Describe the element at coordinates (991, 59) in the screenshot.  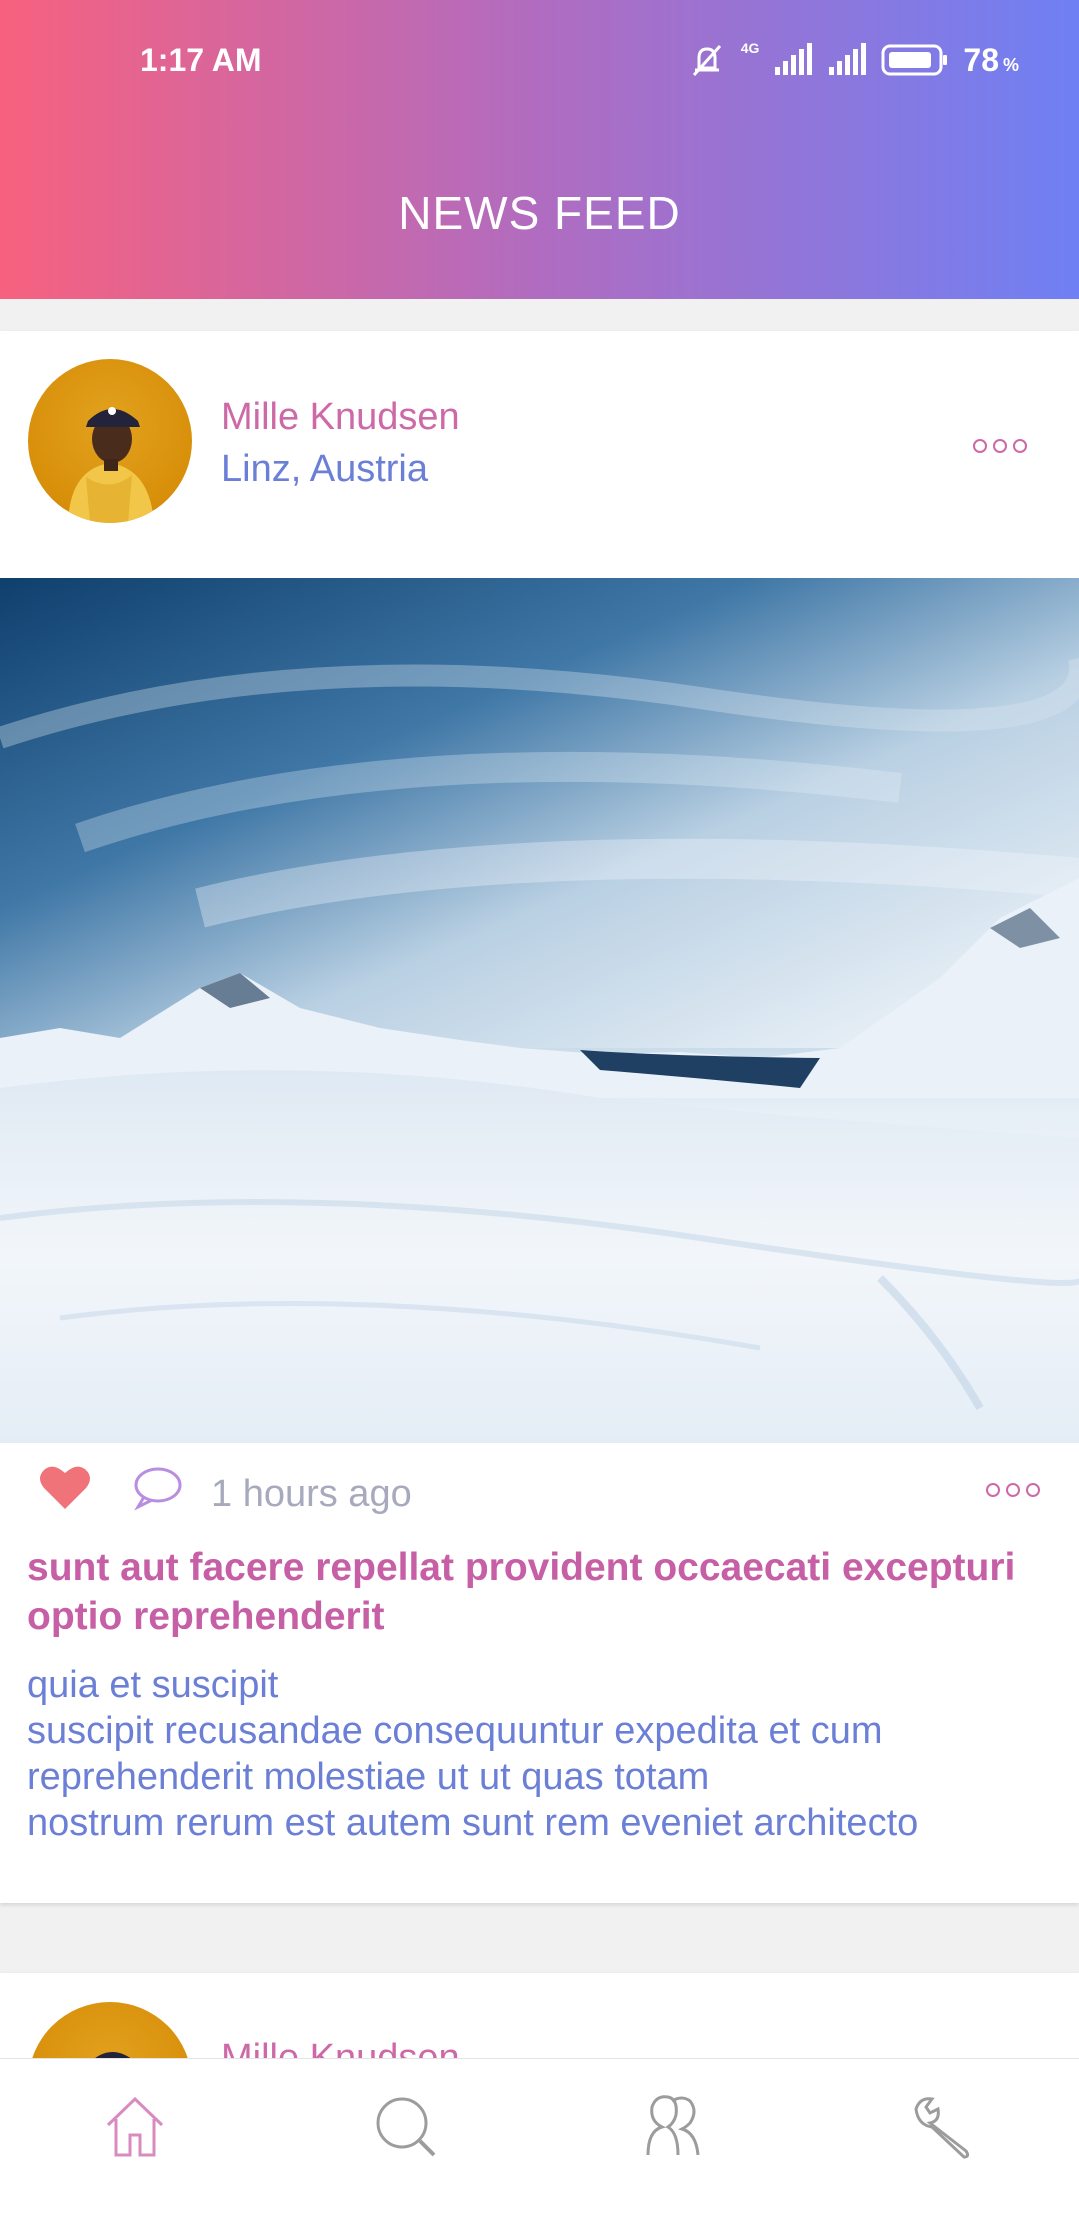
I see `battery-level: 78%` at that location.